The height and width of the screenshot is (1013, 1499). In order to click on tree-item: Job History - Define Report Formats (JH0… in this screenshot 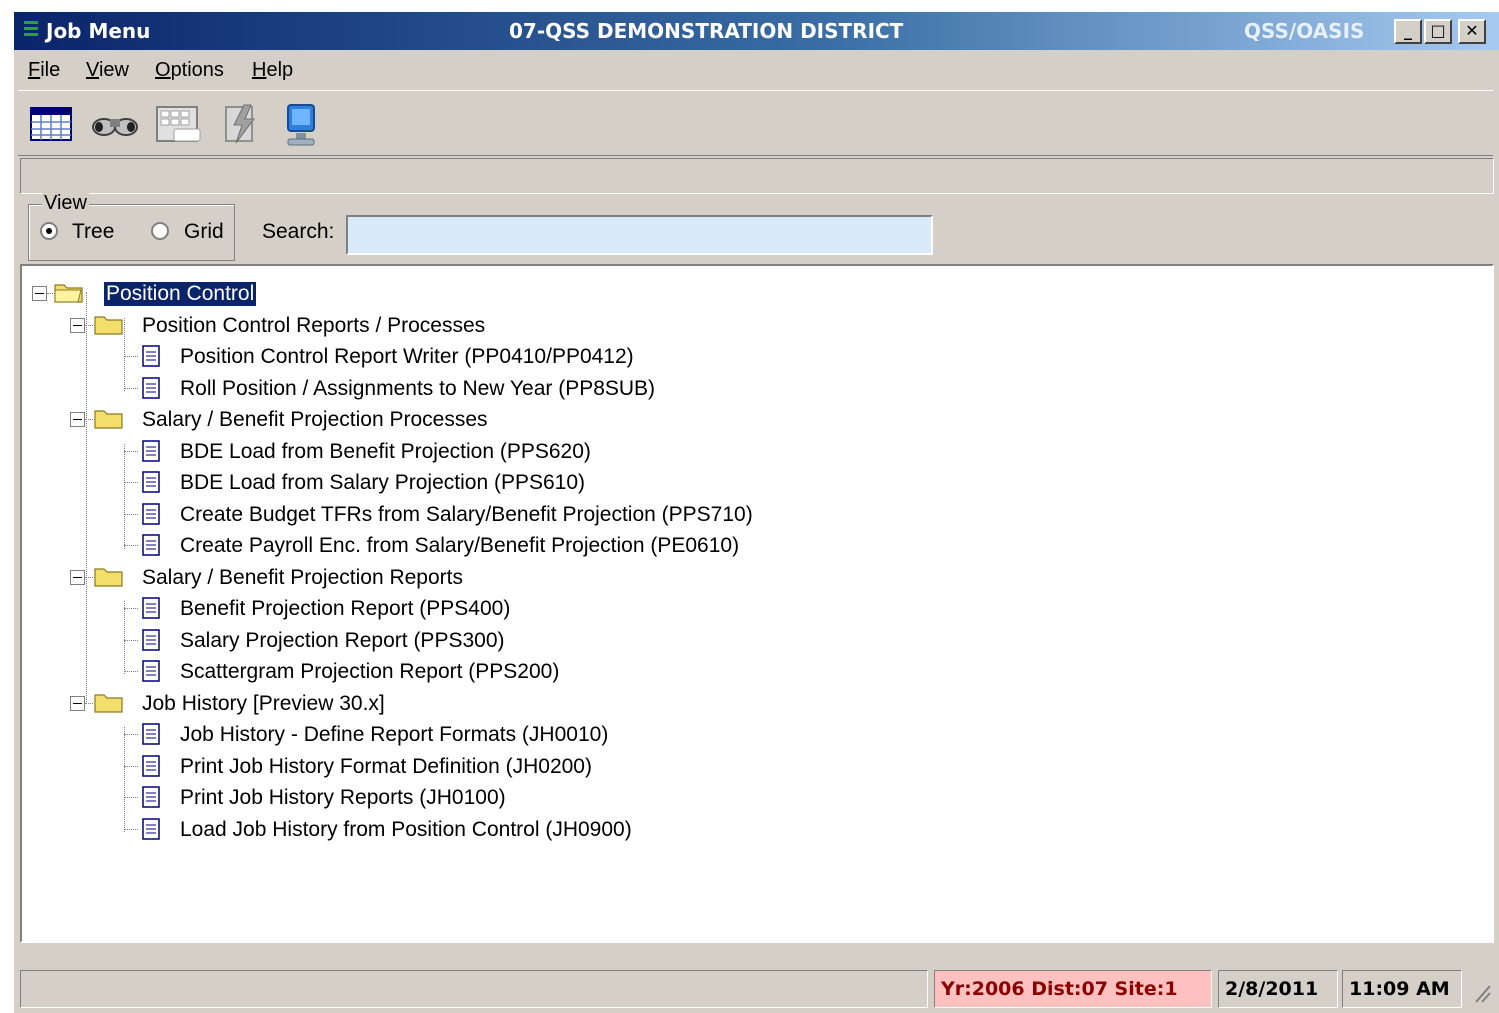, I will do `click(752, 735)`.